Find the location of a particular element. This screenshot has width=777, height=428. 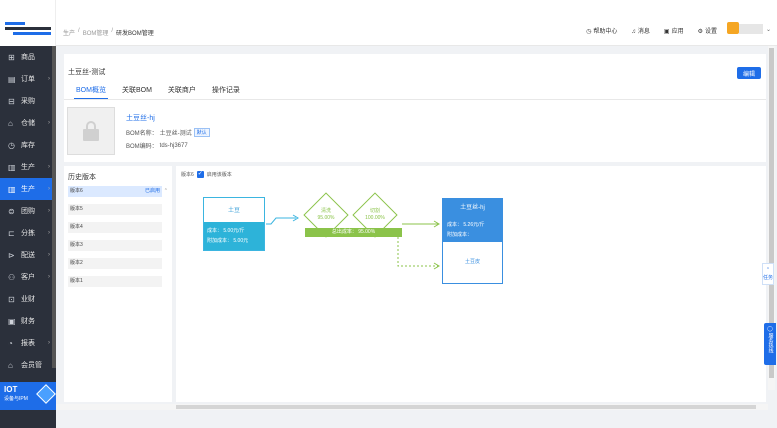

settings-button: ⚙ 设置 is located at coordinates (707, 30).